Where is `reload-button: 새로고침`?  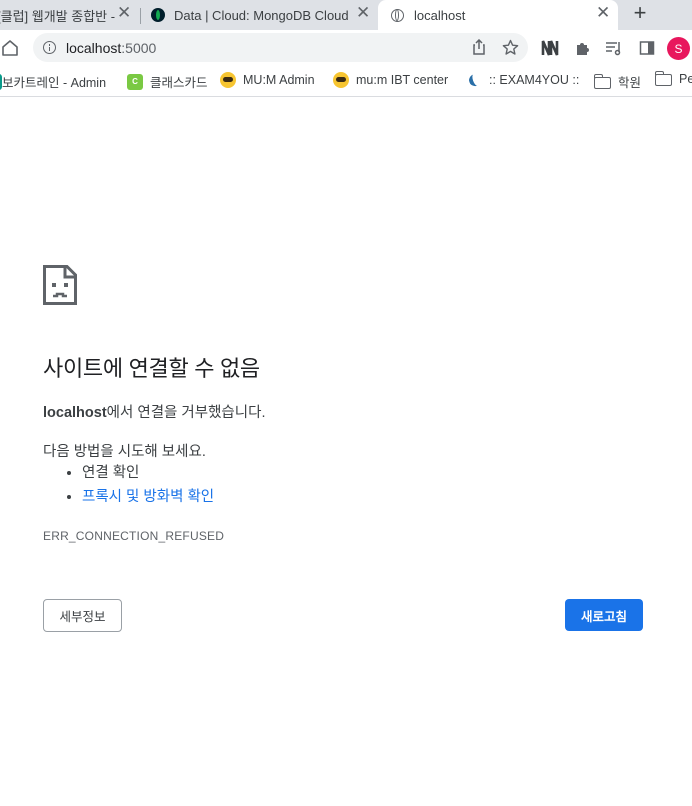 reload-button: 새로고침 is located at coordinates (604, 615).